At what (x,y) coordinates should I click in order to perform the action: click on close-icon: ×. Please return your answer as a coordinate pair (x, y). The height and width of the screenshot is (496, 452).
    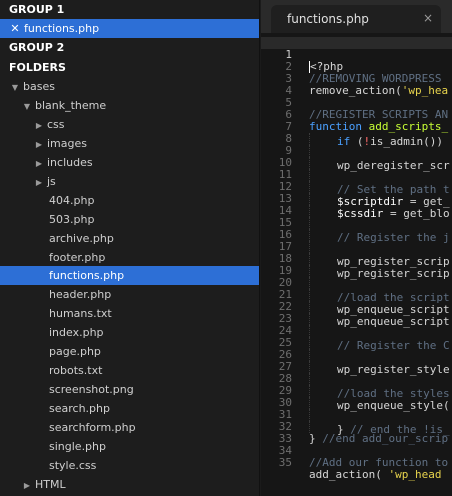
    Looking at the image, I should click on (428, 18).